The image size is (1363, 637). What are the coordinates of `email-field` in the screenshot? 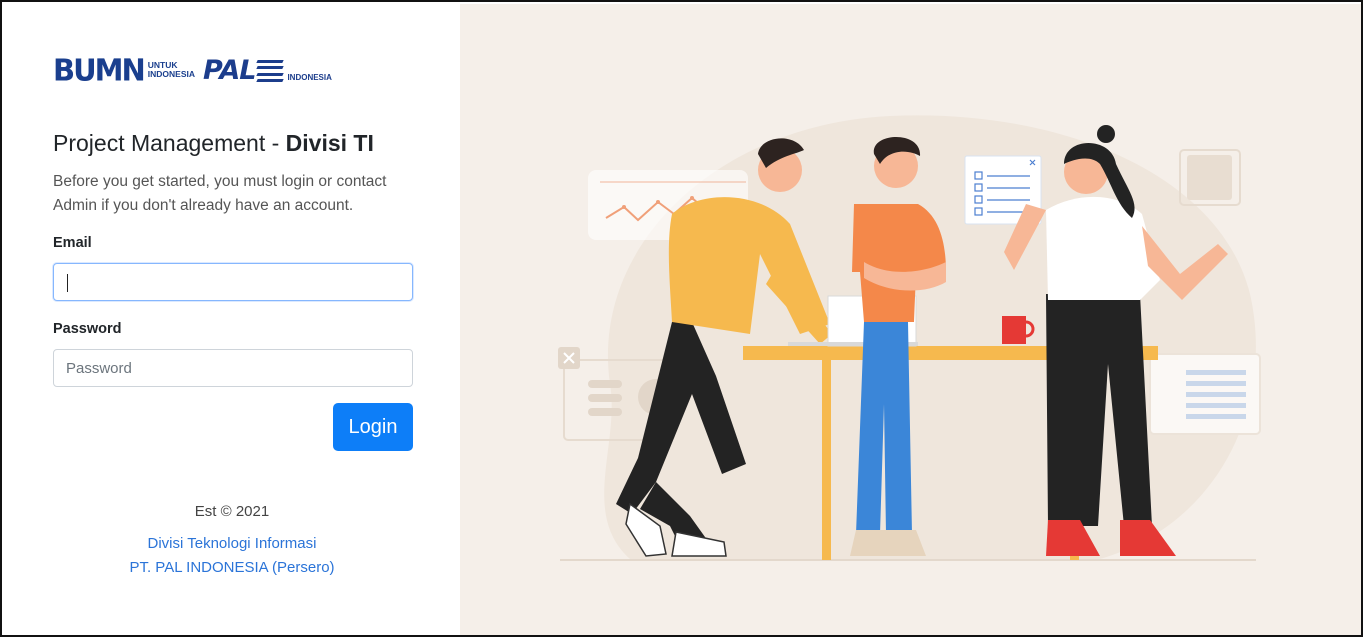 It's located at (233, 282).